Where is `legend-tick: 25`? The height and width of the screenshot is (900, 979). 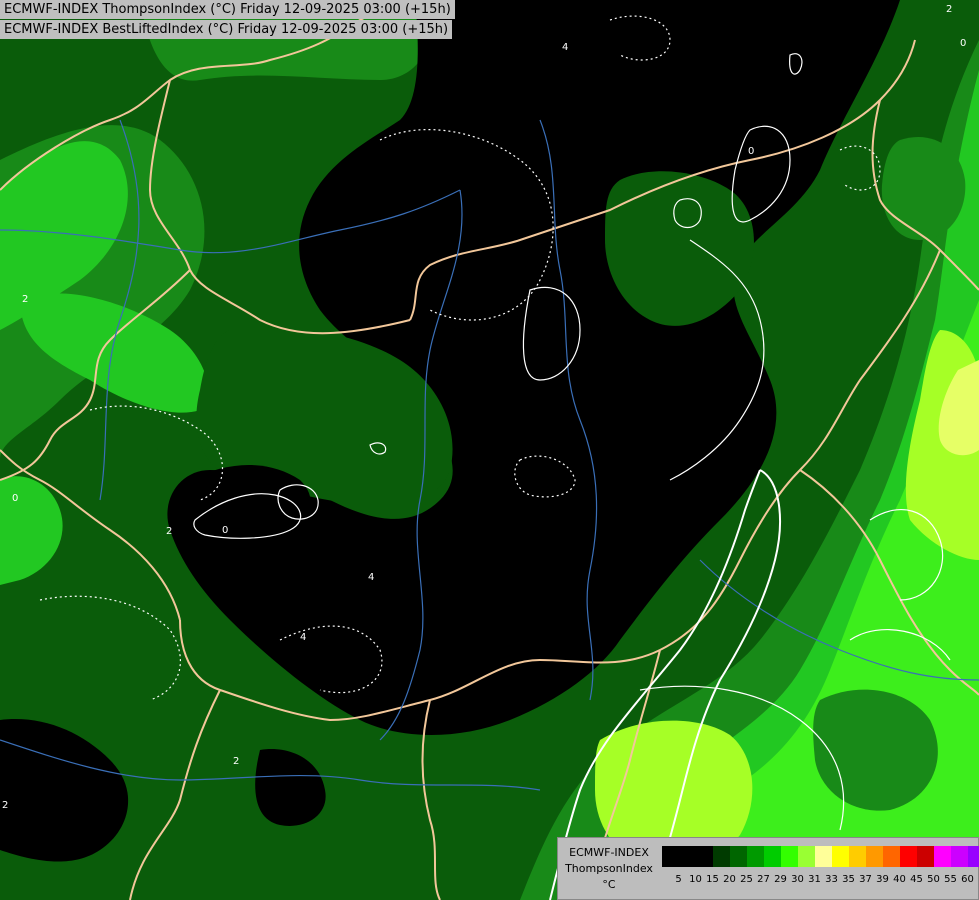
legend-tick: 25 is located at coordinates (746, 879).